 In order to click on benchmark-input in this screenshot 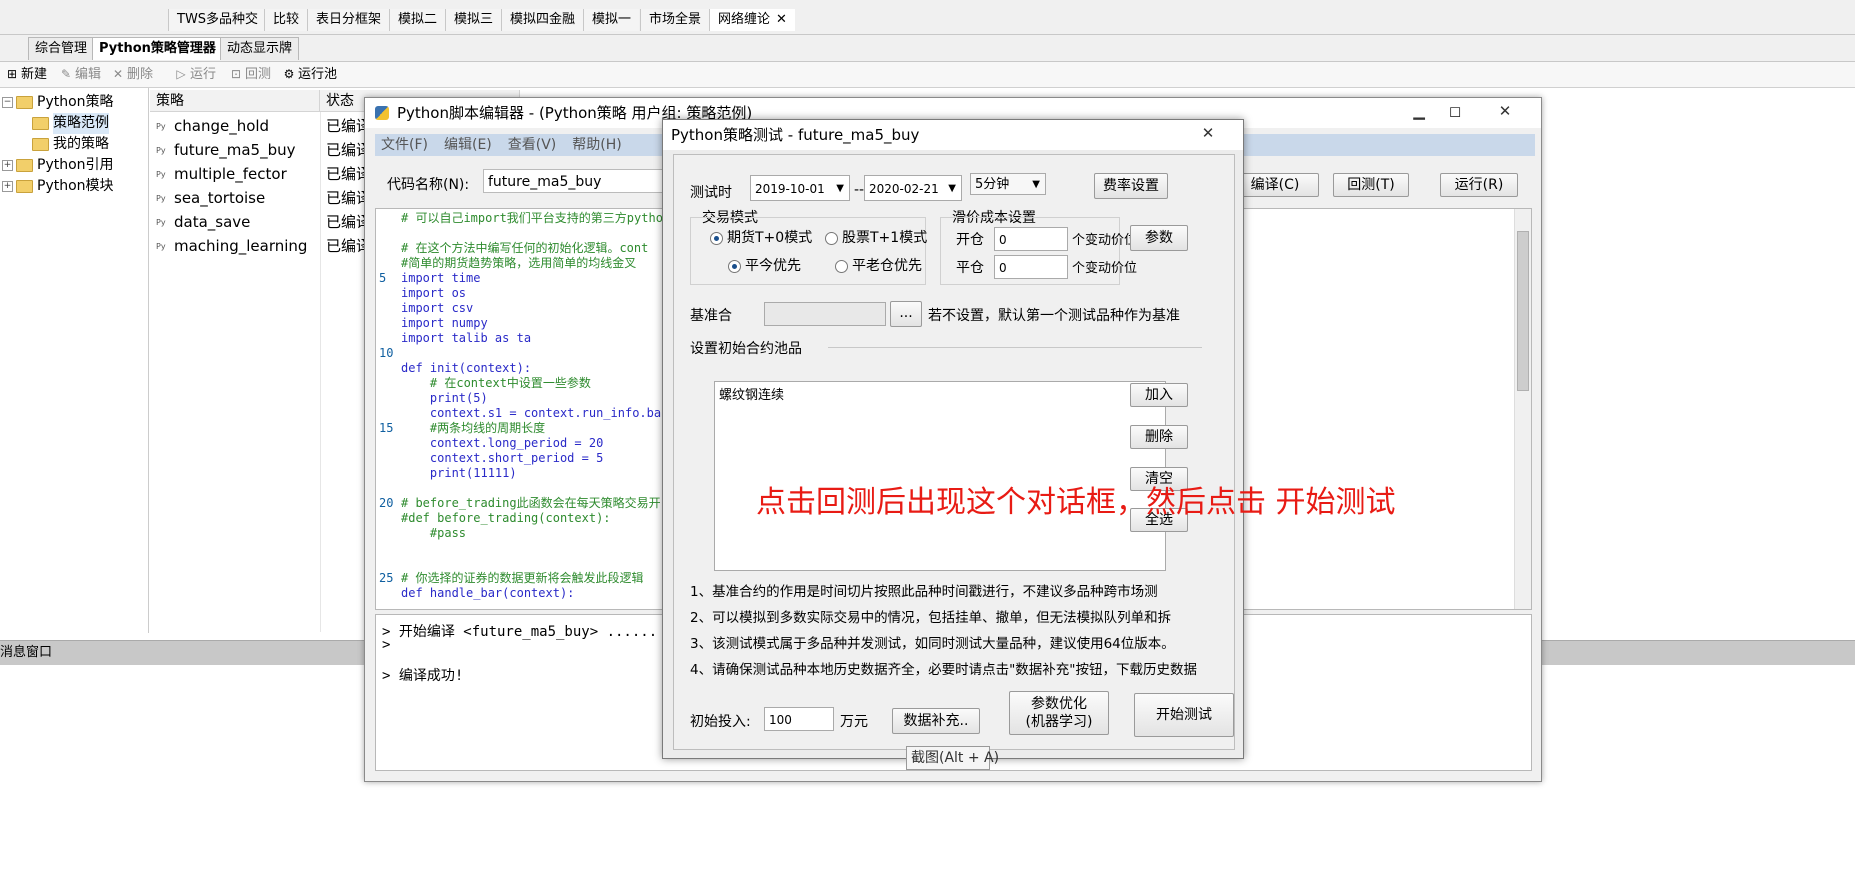, I will do `click(825, 314)`.